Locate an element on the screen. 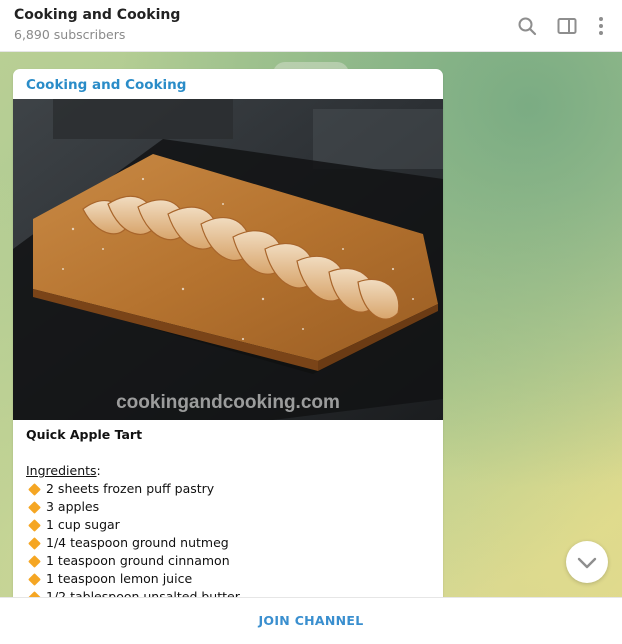 This screenshot has width=622, height=644. image-watermark: cookingandcooking.com is located at coordinates (228, 402).